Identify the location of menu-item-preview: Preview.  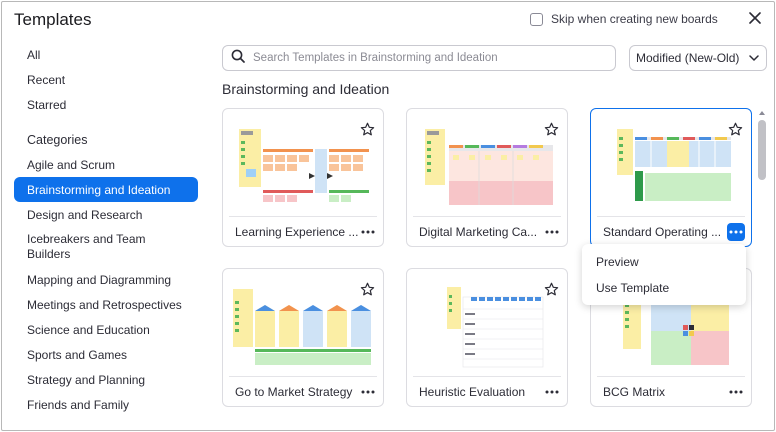
(664, 262).